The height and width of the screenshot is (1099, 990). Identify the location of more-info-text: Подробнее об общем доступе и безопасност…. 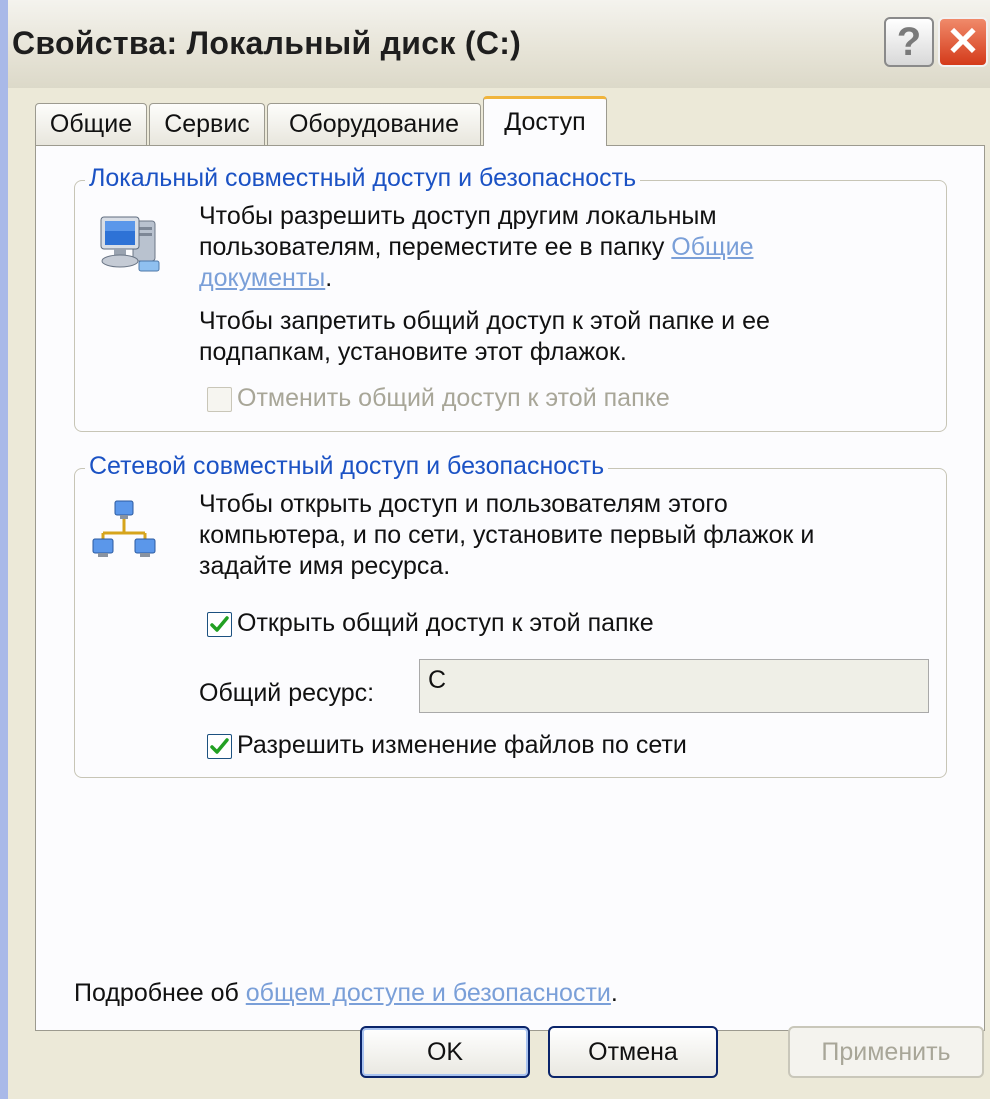
(346, 993).